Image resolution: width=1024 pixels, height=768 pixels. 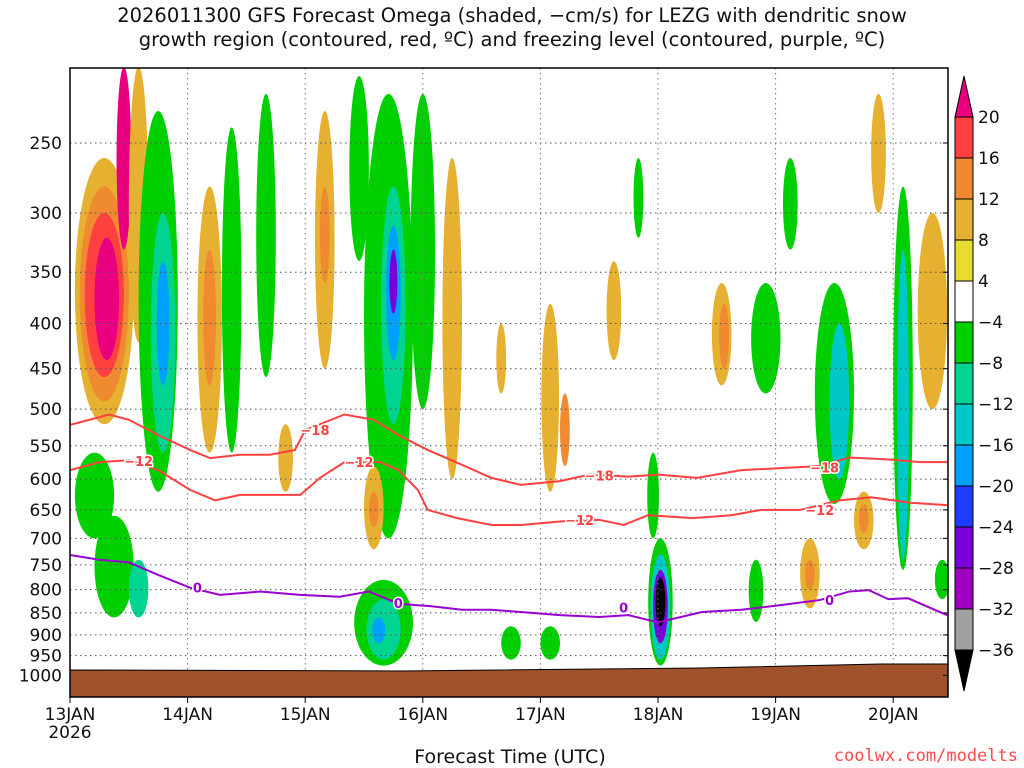 What do you see at coordinates (46, 539) in the screenshot?
I see `y-tick-label: 700` at bounding box center [46, 539].